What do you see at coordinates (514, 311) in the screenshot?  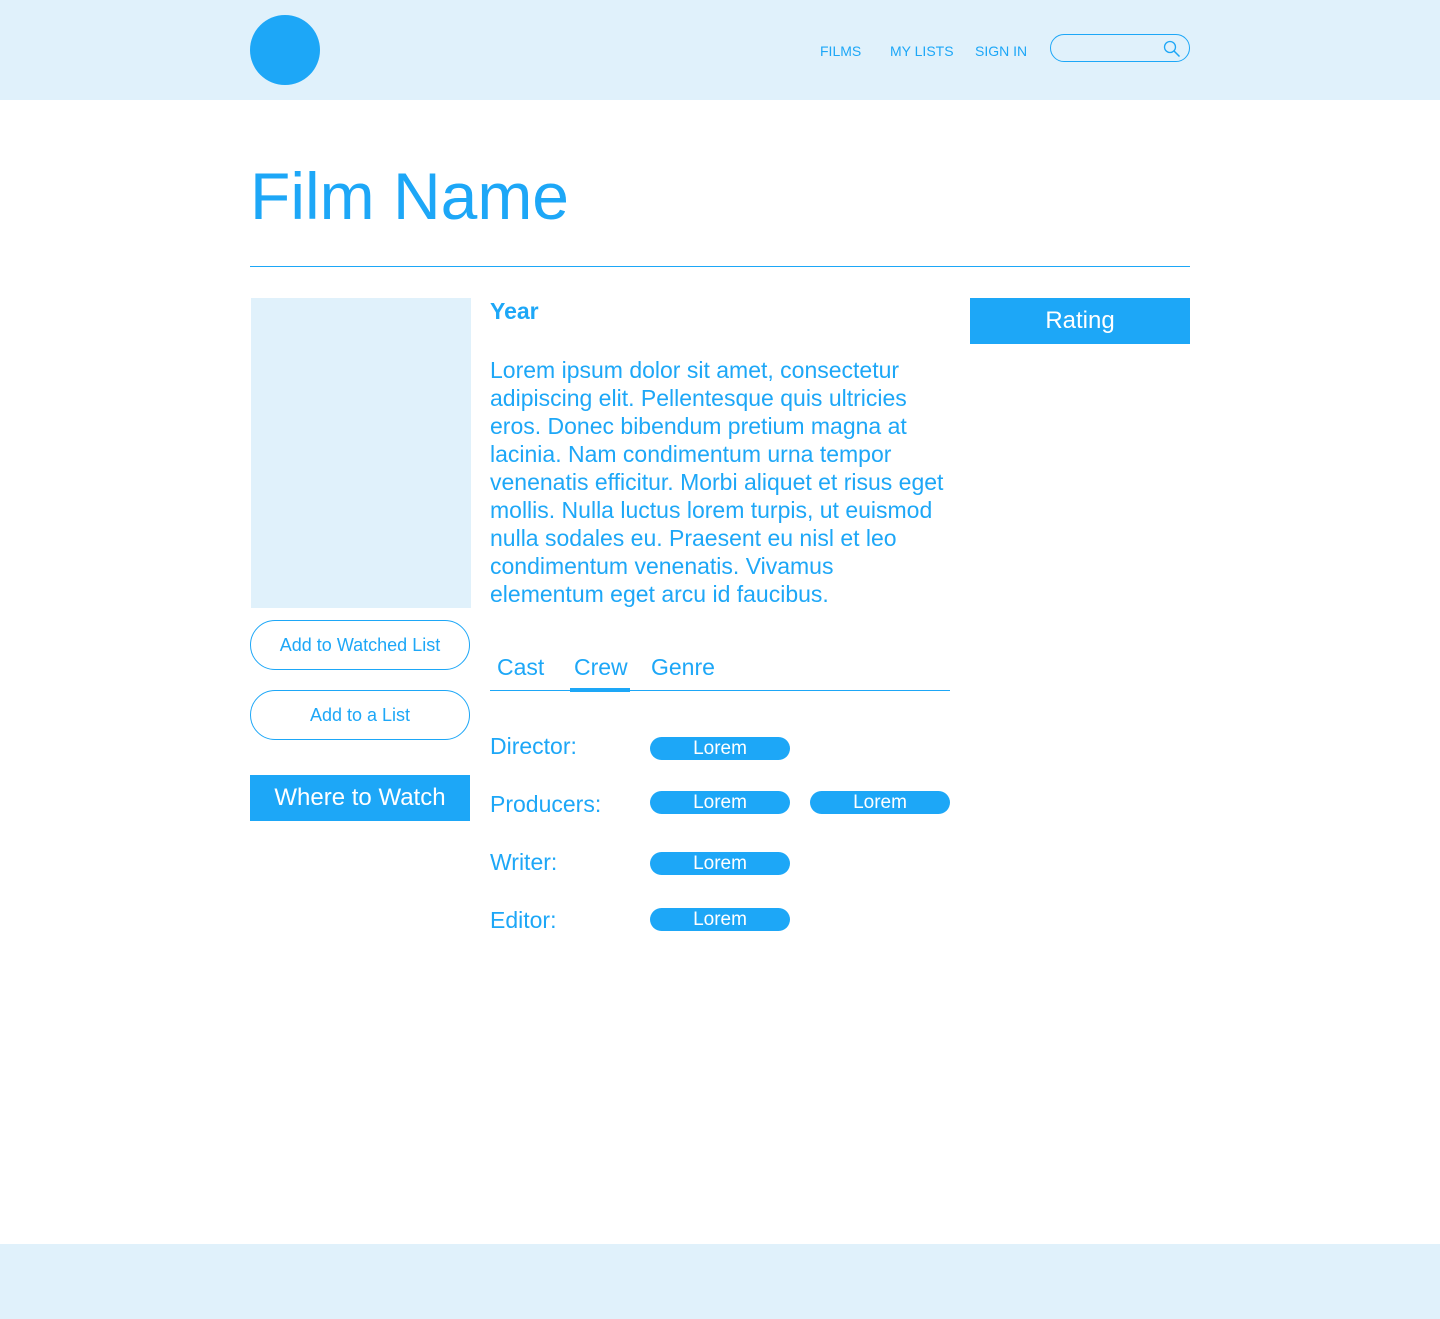 I see `film-year: Year` at bounding box center [514, 311].